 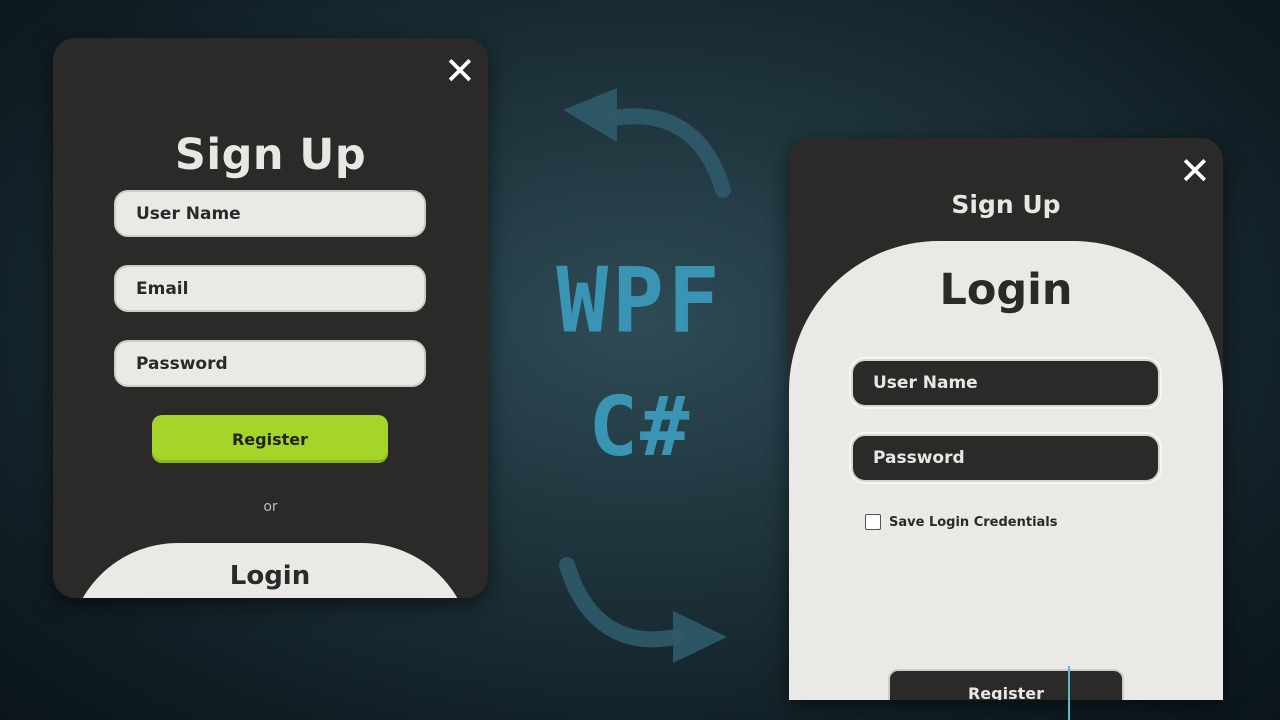 I want to click on login-title: Login, so click(x=1006, y=290).